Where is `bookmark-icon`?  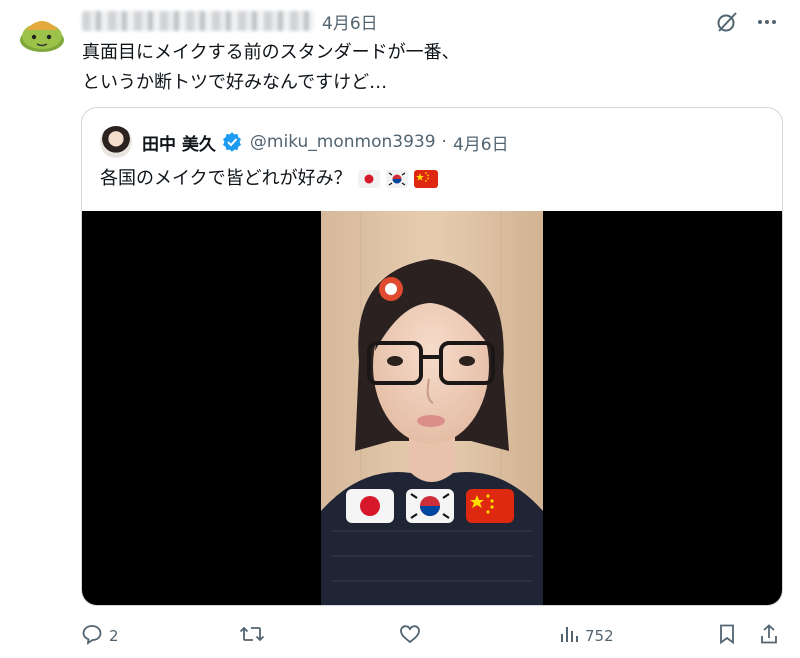
bookmark-icon is located at coordinates (727, 636).